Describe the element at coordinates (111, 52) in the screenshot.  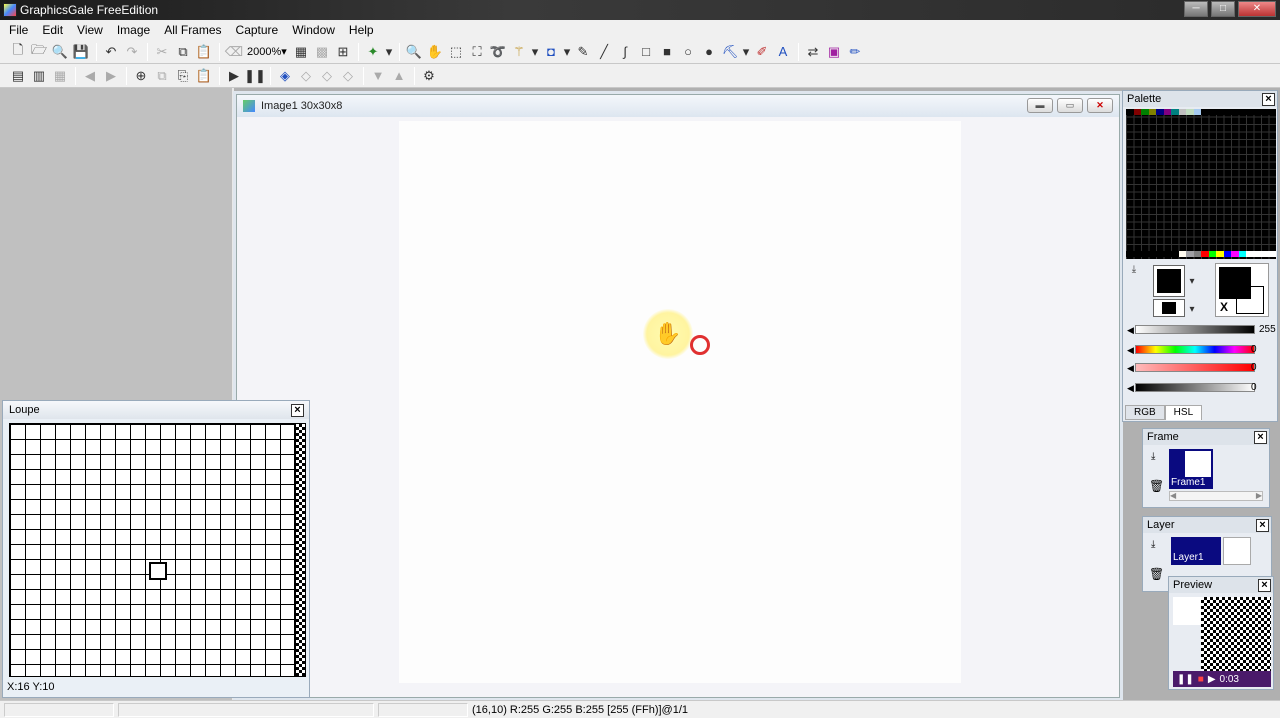
I see `undo-icon: ↶` at that location.